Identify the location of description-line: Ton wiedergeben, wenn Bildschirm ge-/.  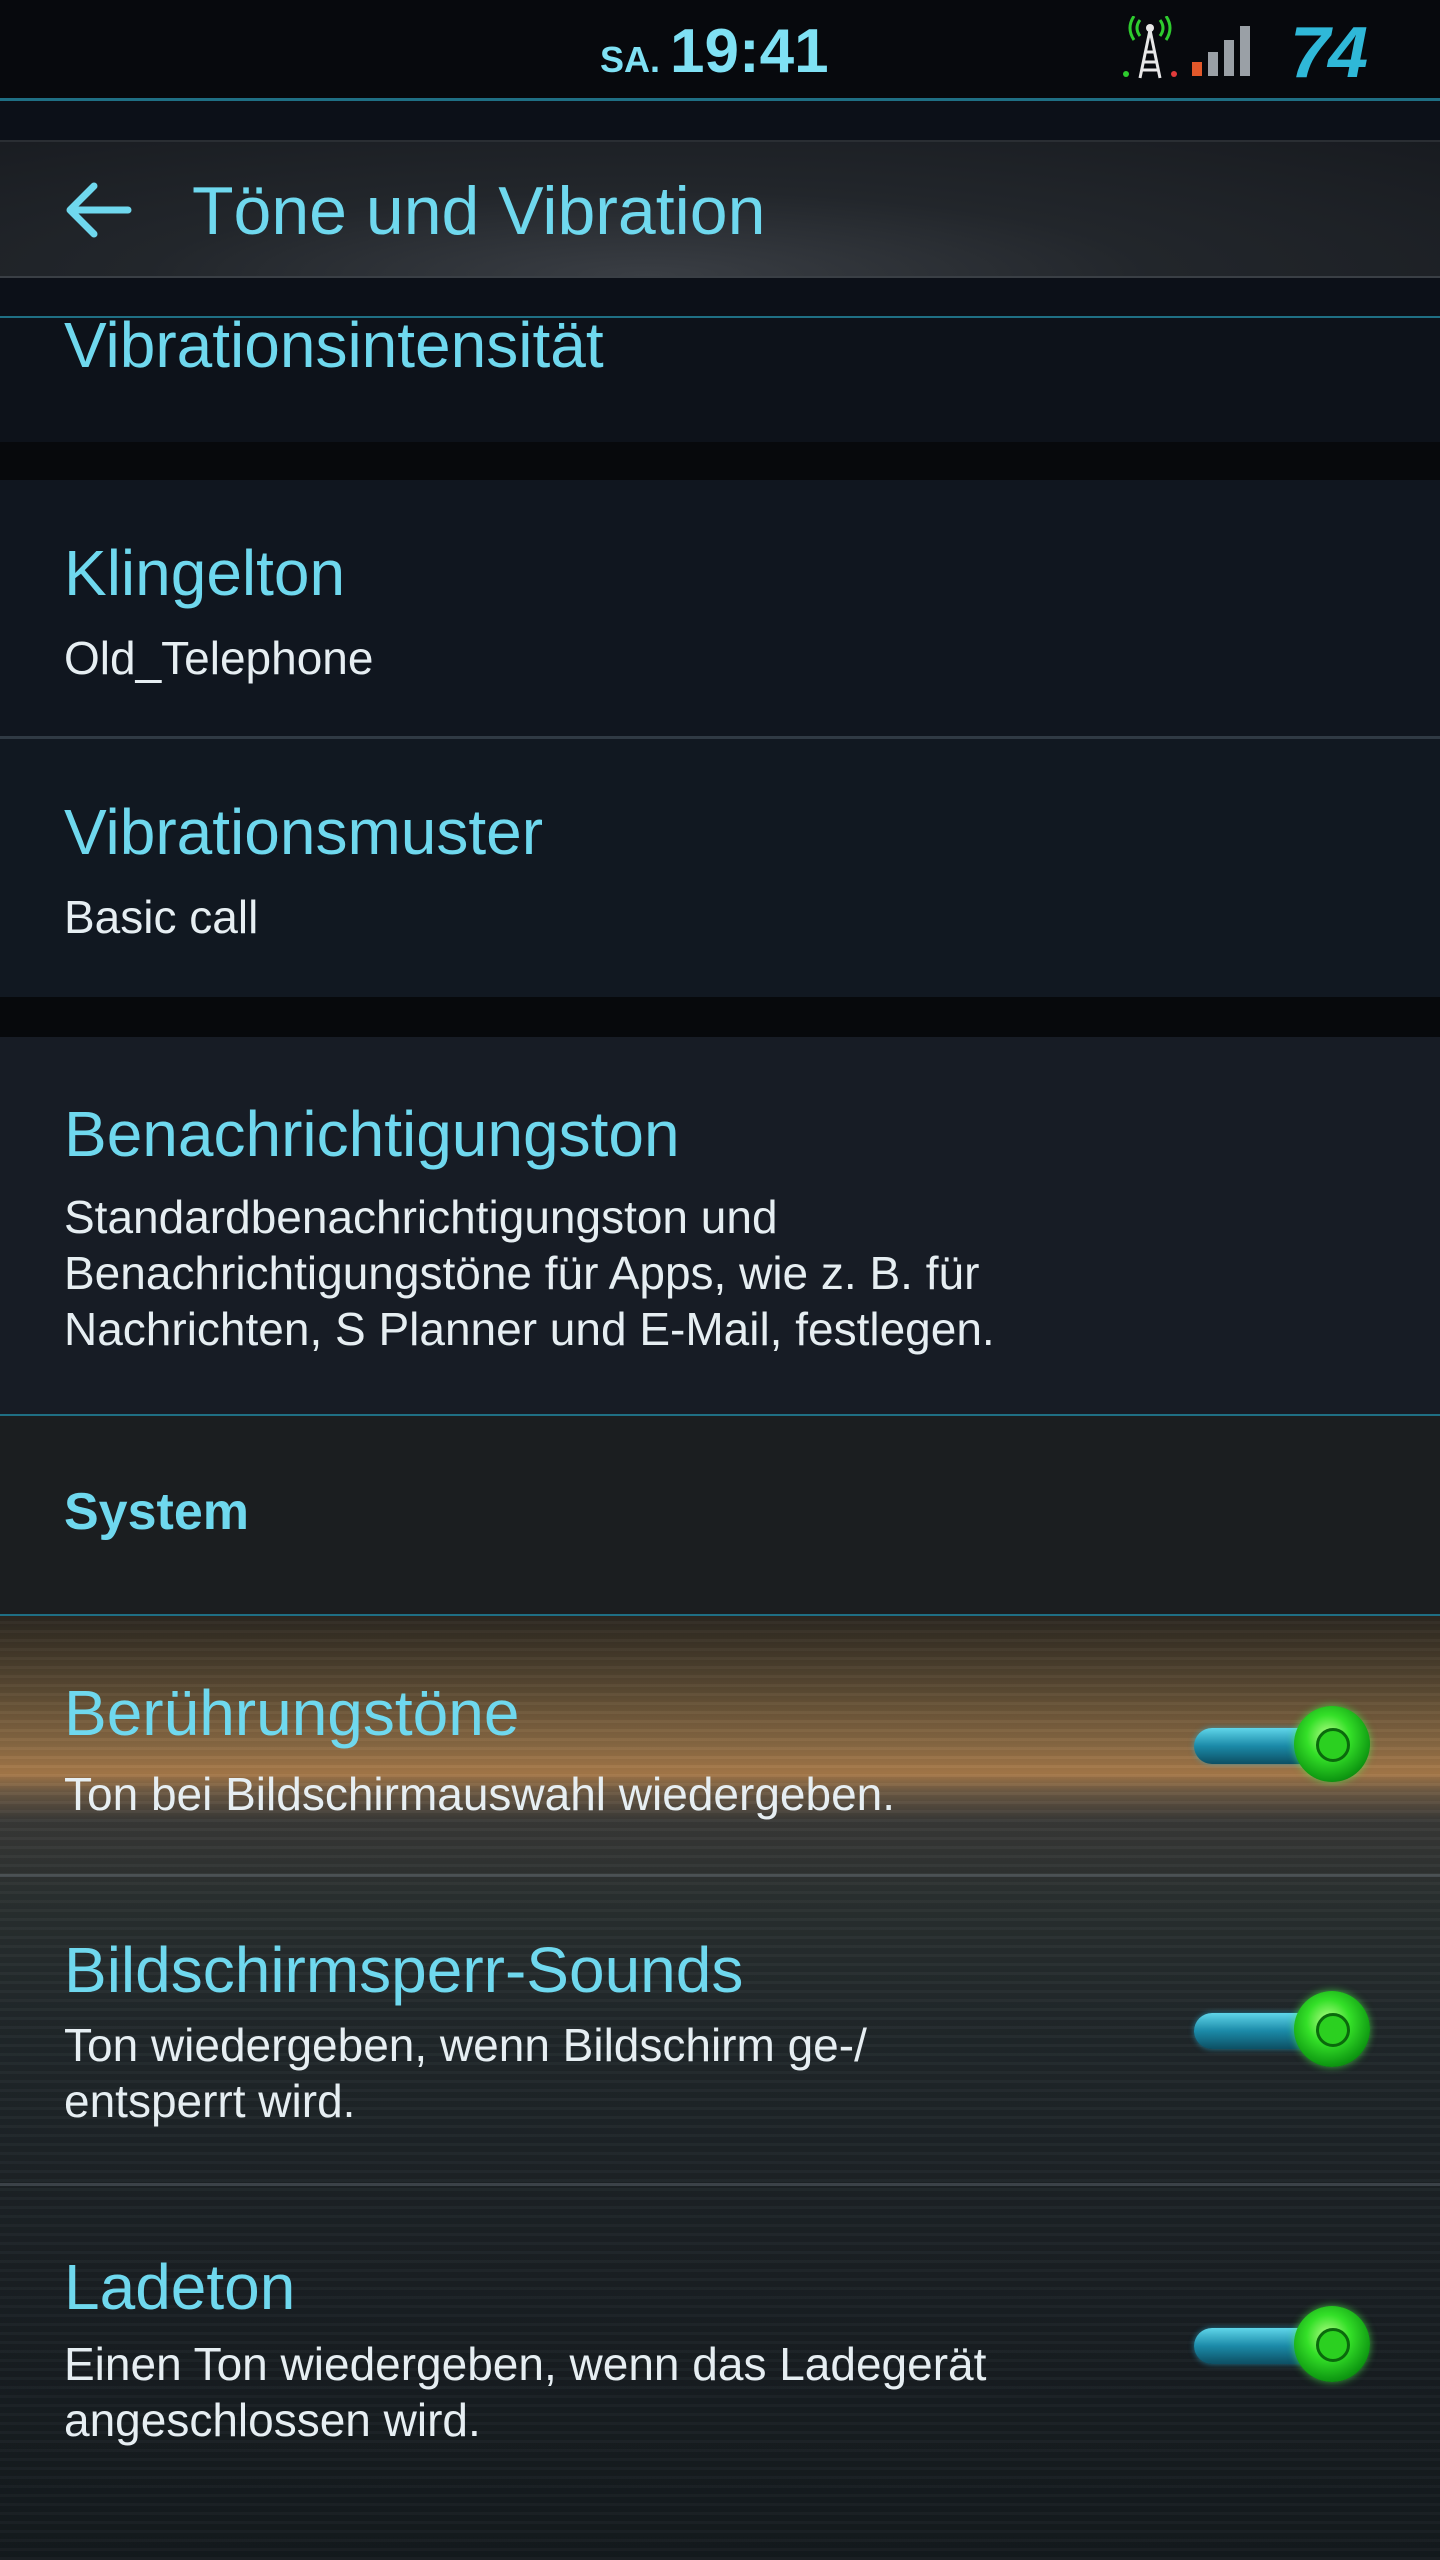
(465, 2045).